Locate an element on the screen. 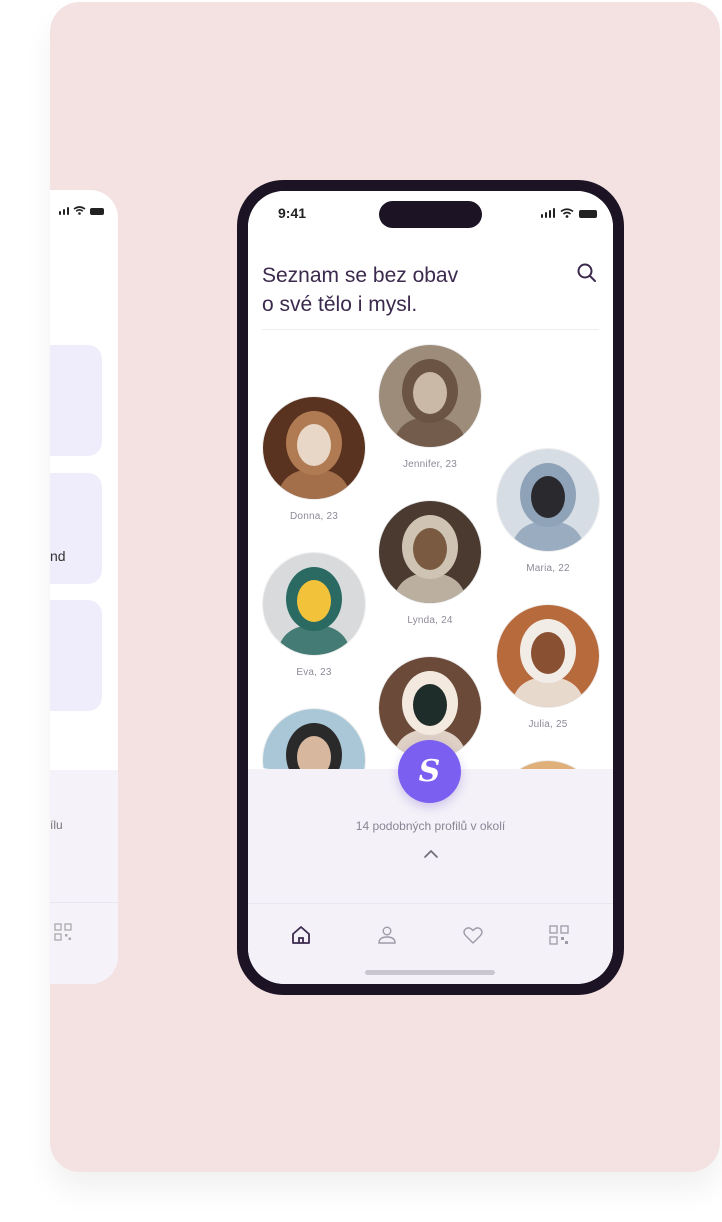 Image resolution: width=722 pixels, height=1222 pixels. profile-card-julia: Julia, 25 is located at coordinates (548, 667).